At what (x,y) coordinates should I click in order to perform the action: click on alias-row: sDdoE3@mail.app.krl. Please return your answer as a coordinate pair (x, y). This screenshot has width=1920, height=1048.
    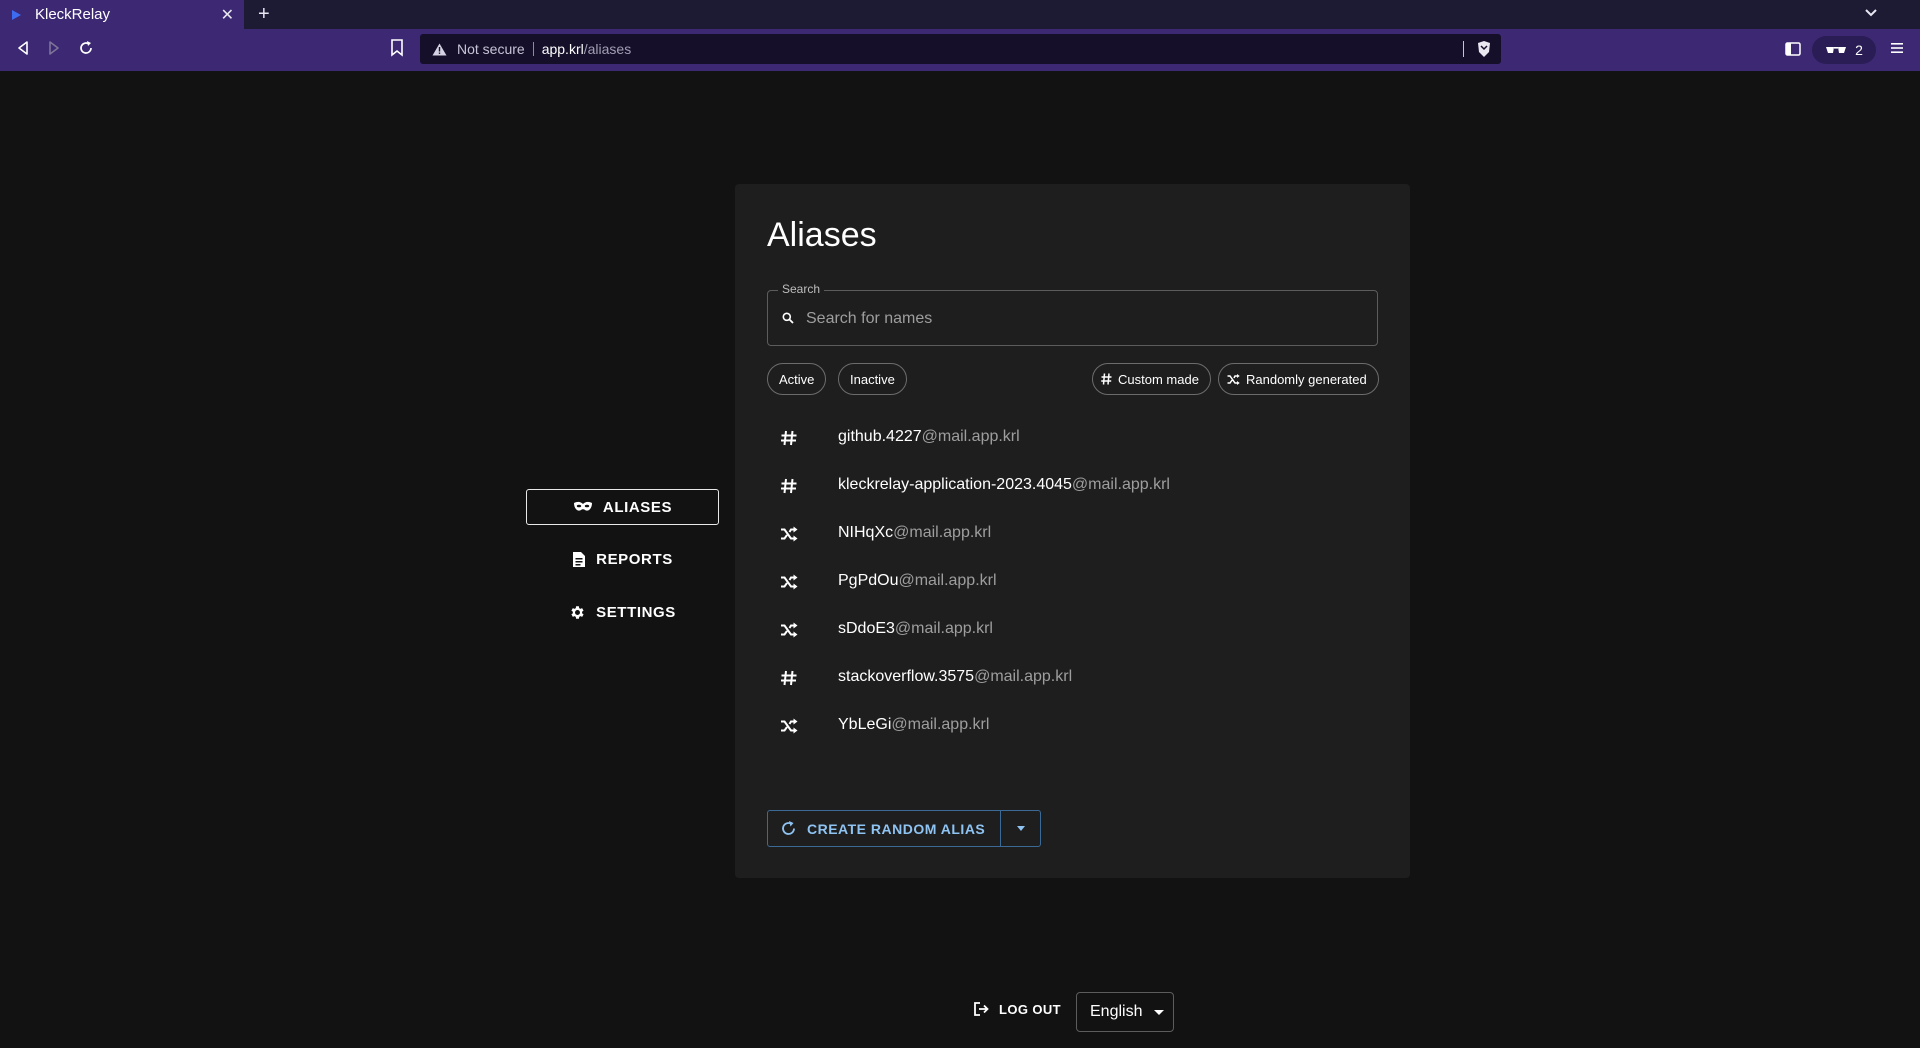
    Looking at the image, I should click on (1072, 629).